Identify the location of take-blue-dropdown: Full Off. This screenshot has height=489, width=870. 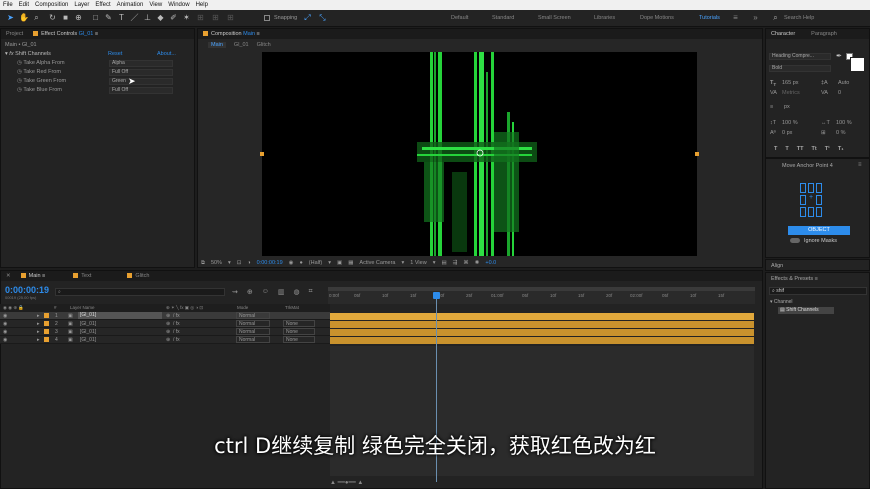
(141, 90).